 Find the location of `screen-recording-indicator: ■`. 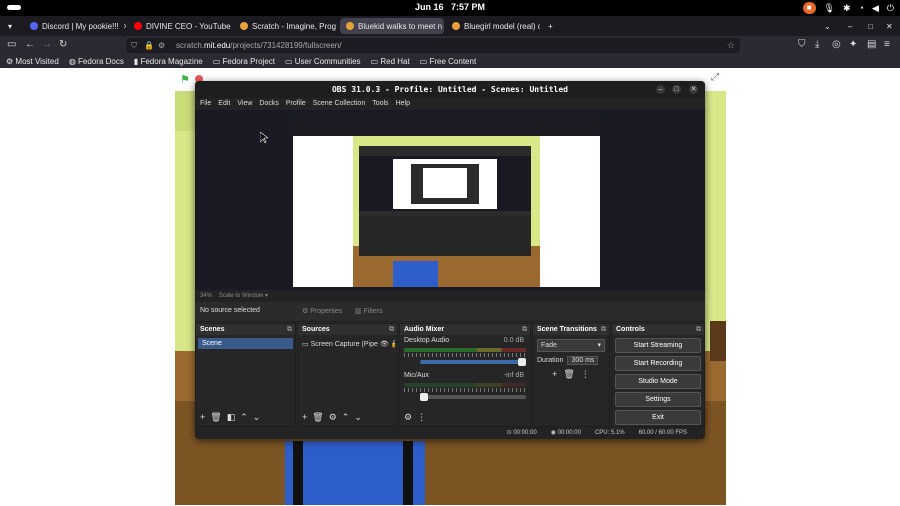

screen-recording-indicator: ■ is located at coordinates (809, 8).